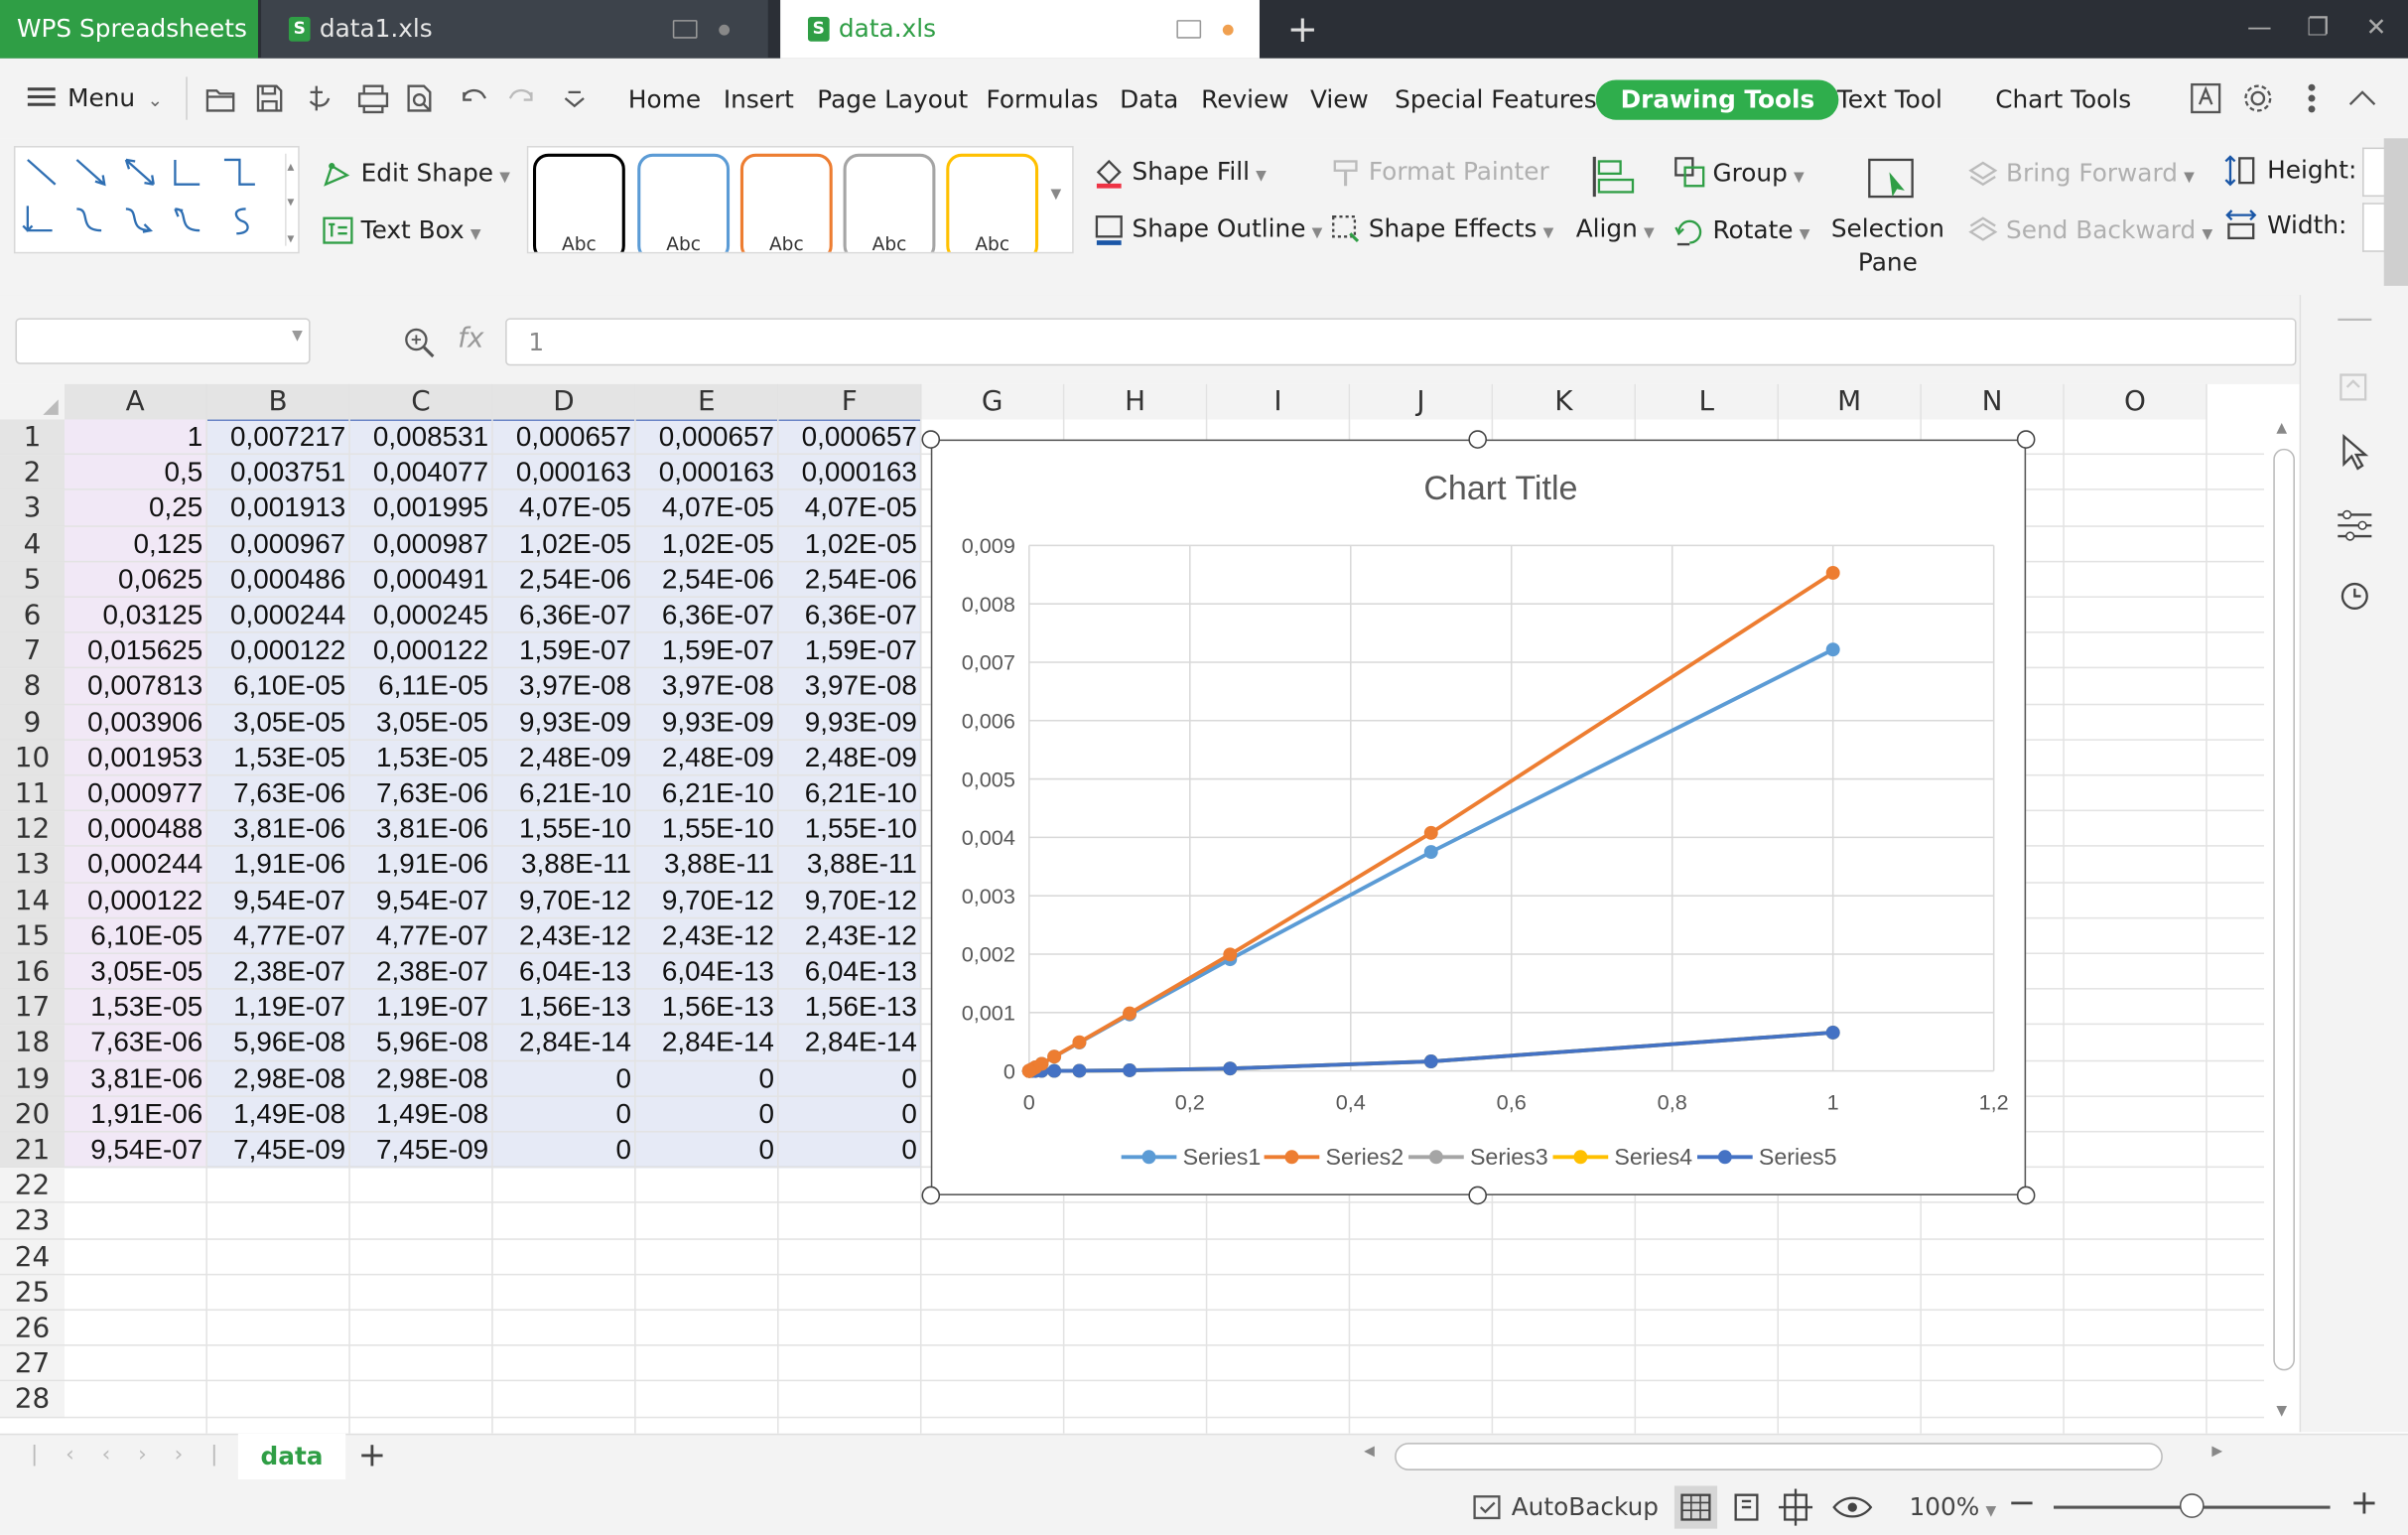 The image size is (2408, 1535). I want to click on close-icon: ✕, so click(2376, 28).